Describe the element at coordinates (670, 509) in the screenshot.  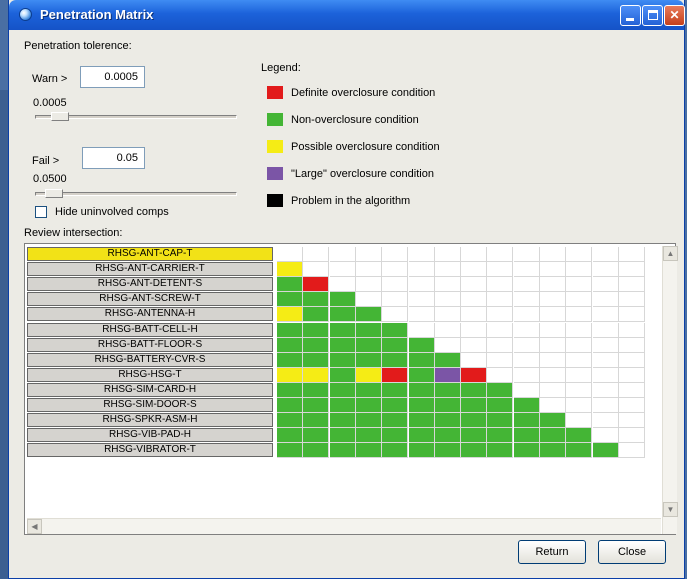
I see `scroll-down-arrow-icon: ▼` at that location.